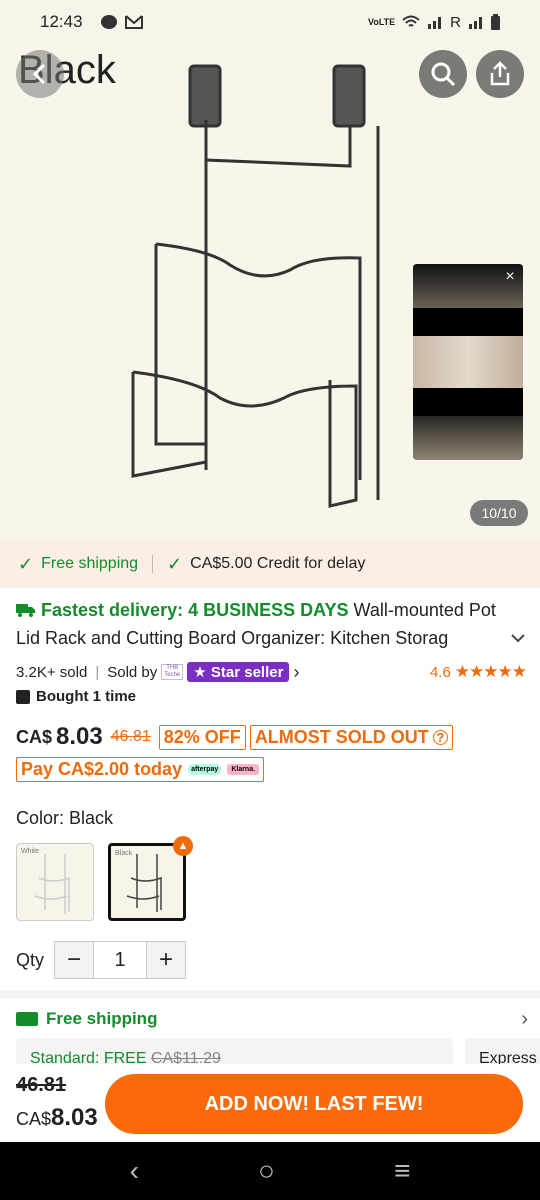 This screenshot has width=540, height=1200. I want to click on chevron-left-icon, so click(39, 74).